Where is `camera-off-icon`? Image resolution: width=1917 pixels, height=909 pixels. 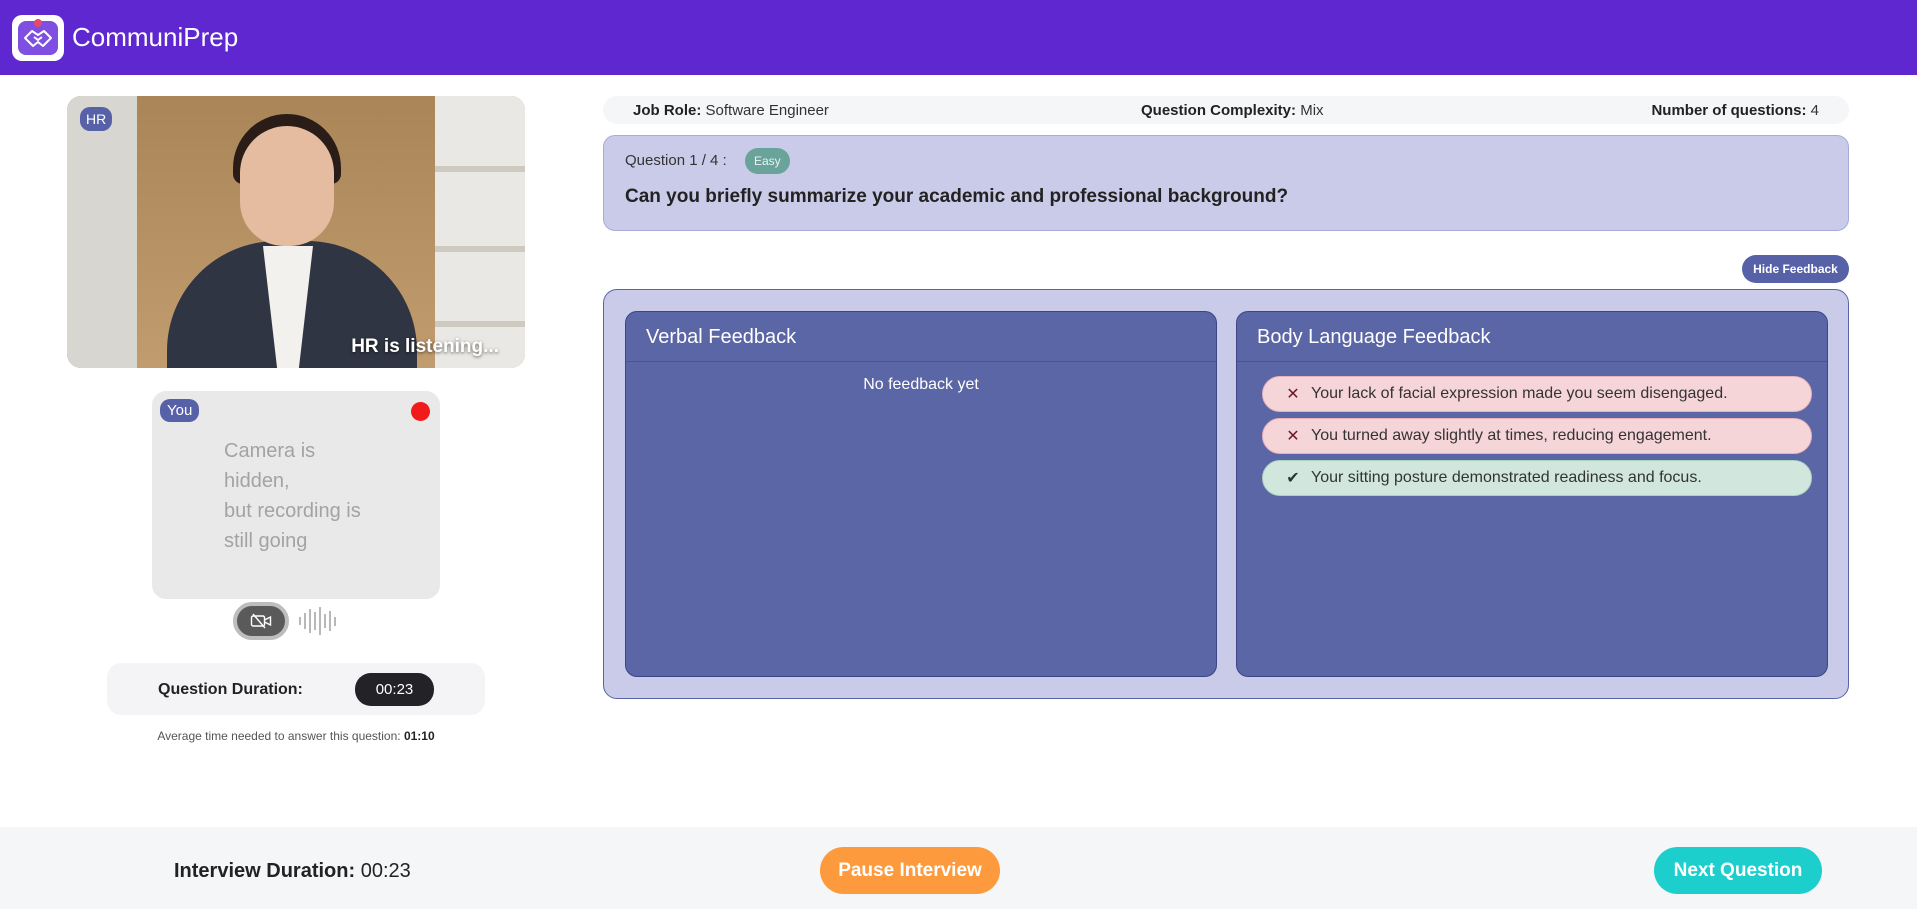 camera-off-icon is located at coordinates (261, 621).